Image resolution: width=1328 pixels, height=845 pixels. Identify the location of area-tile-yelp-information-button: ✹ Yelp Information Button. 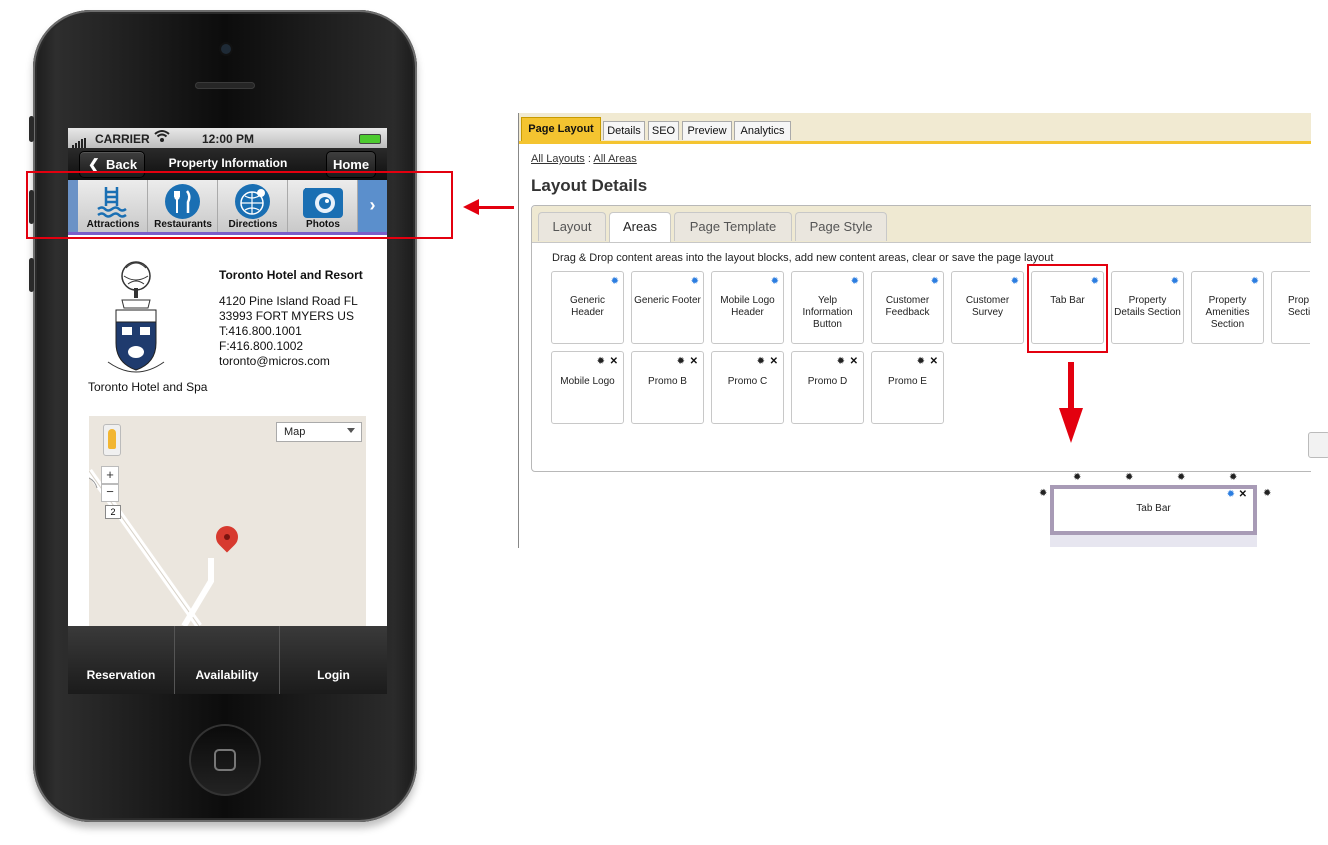
(827, 307).